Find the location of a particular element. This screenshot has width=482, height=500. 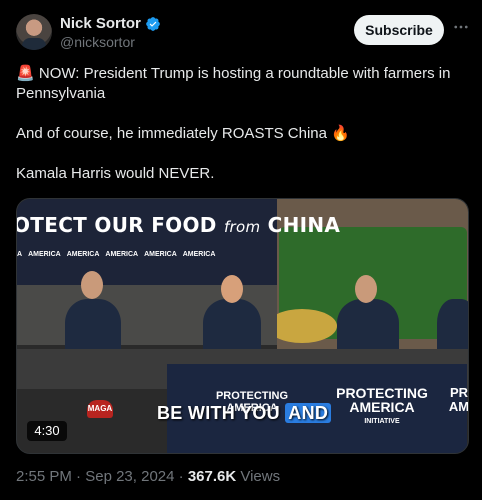

person-right-head is located at coordinates (366, 289).